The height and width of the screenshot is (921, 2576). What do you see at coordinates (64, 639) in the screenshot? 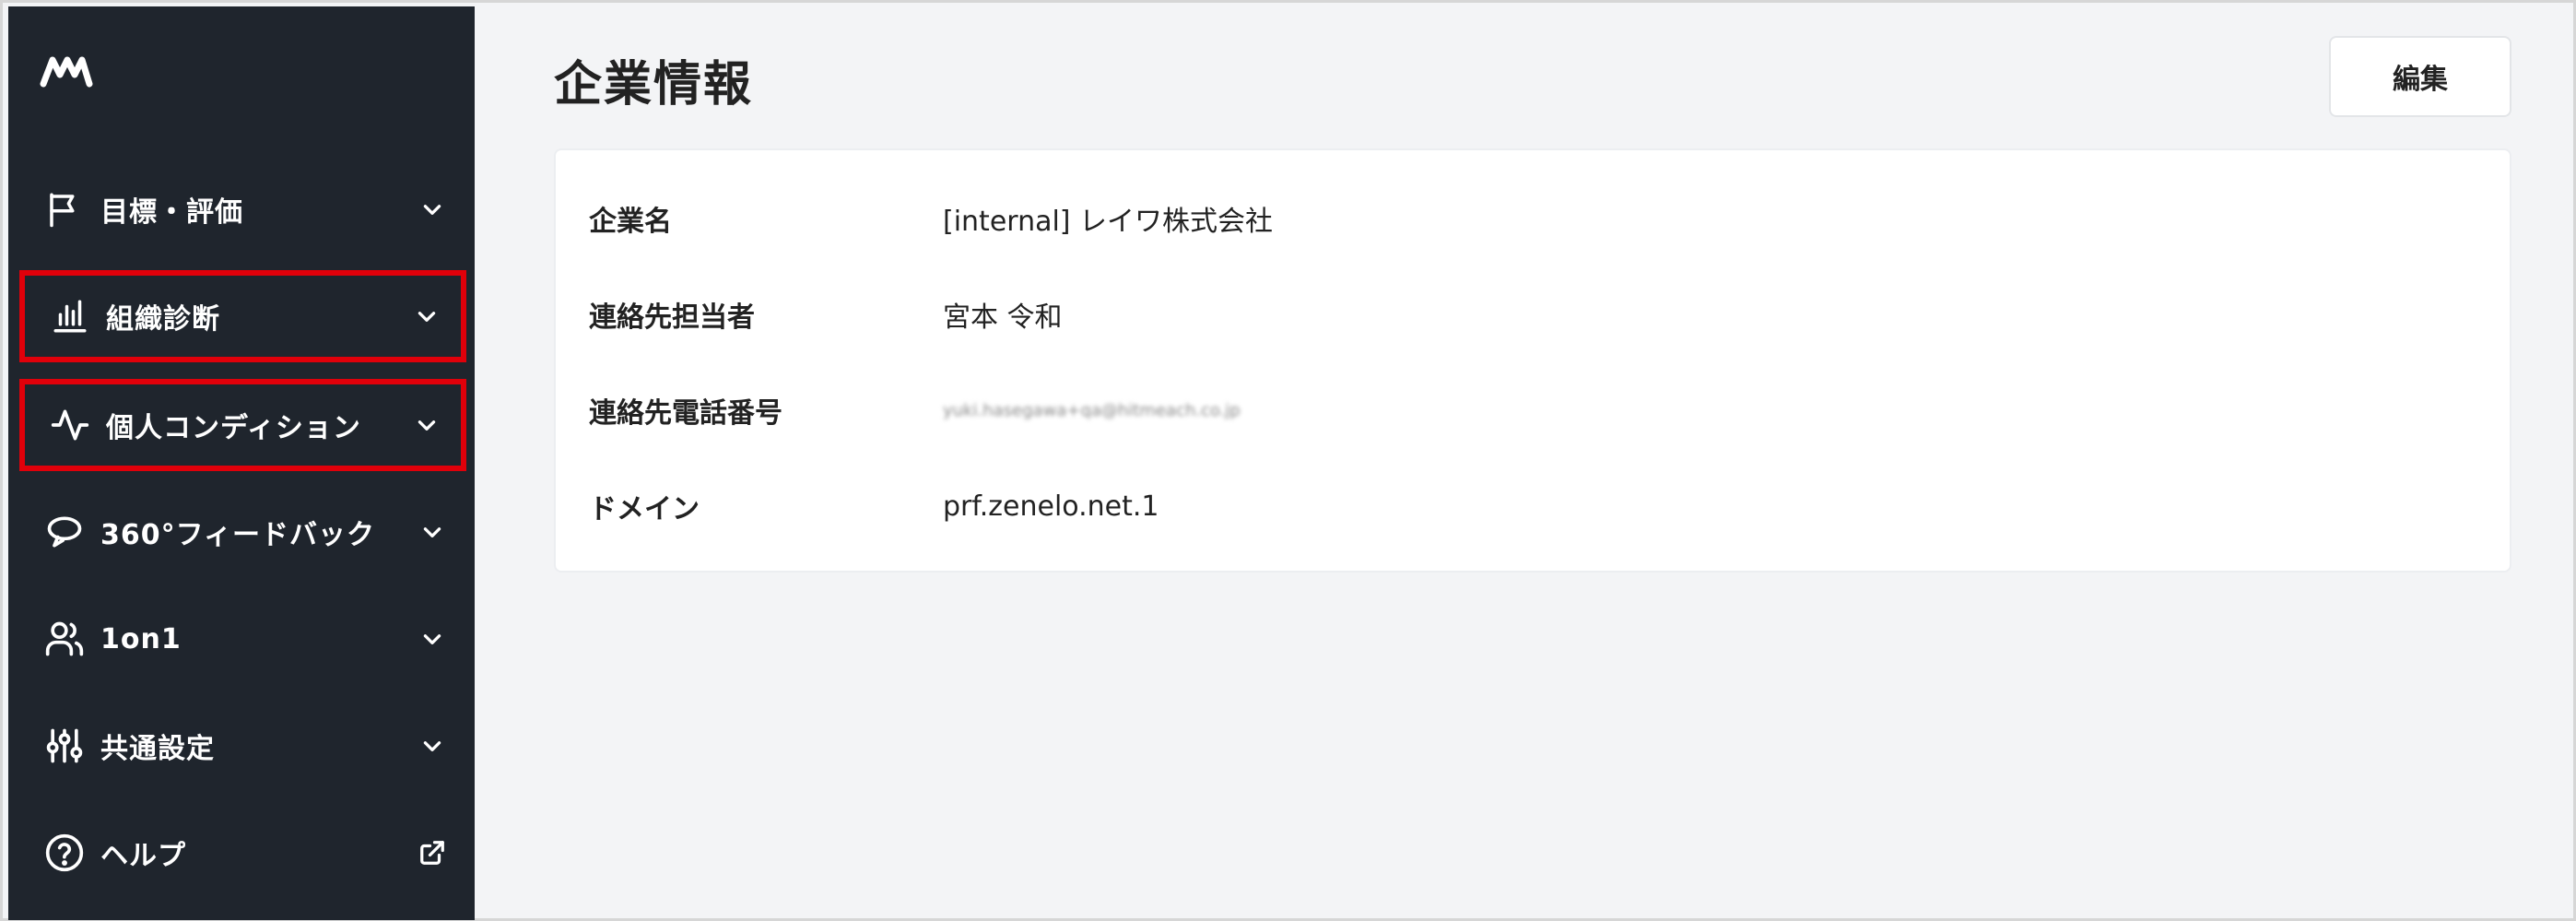
I see `users-icon` at bounding box center [64, 639].